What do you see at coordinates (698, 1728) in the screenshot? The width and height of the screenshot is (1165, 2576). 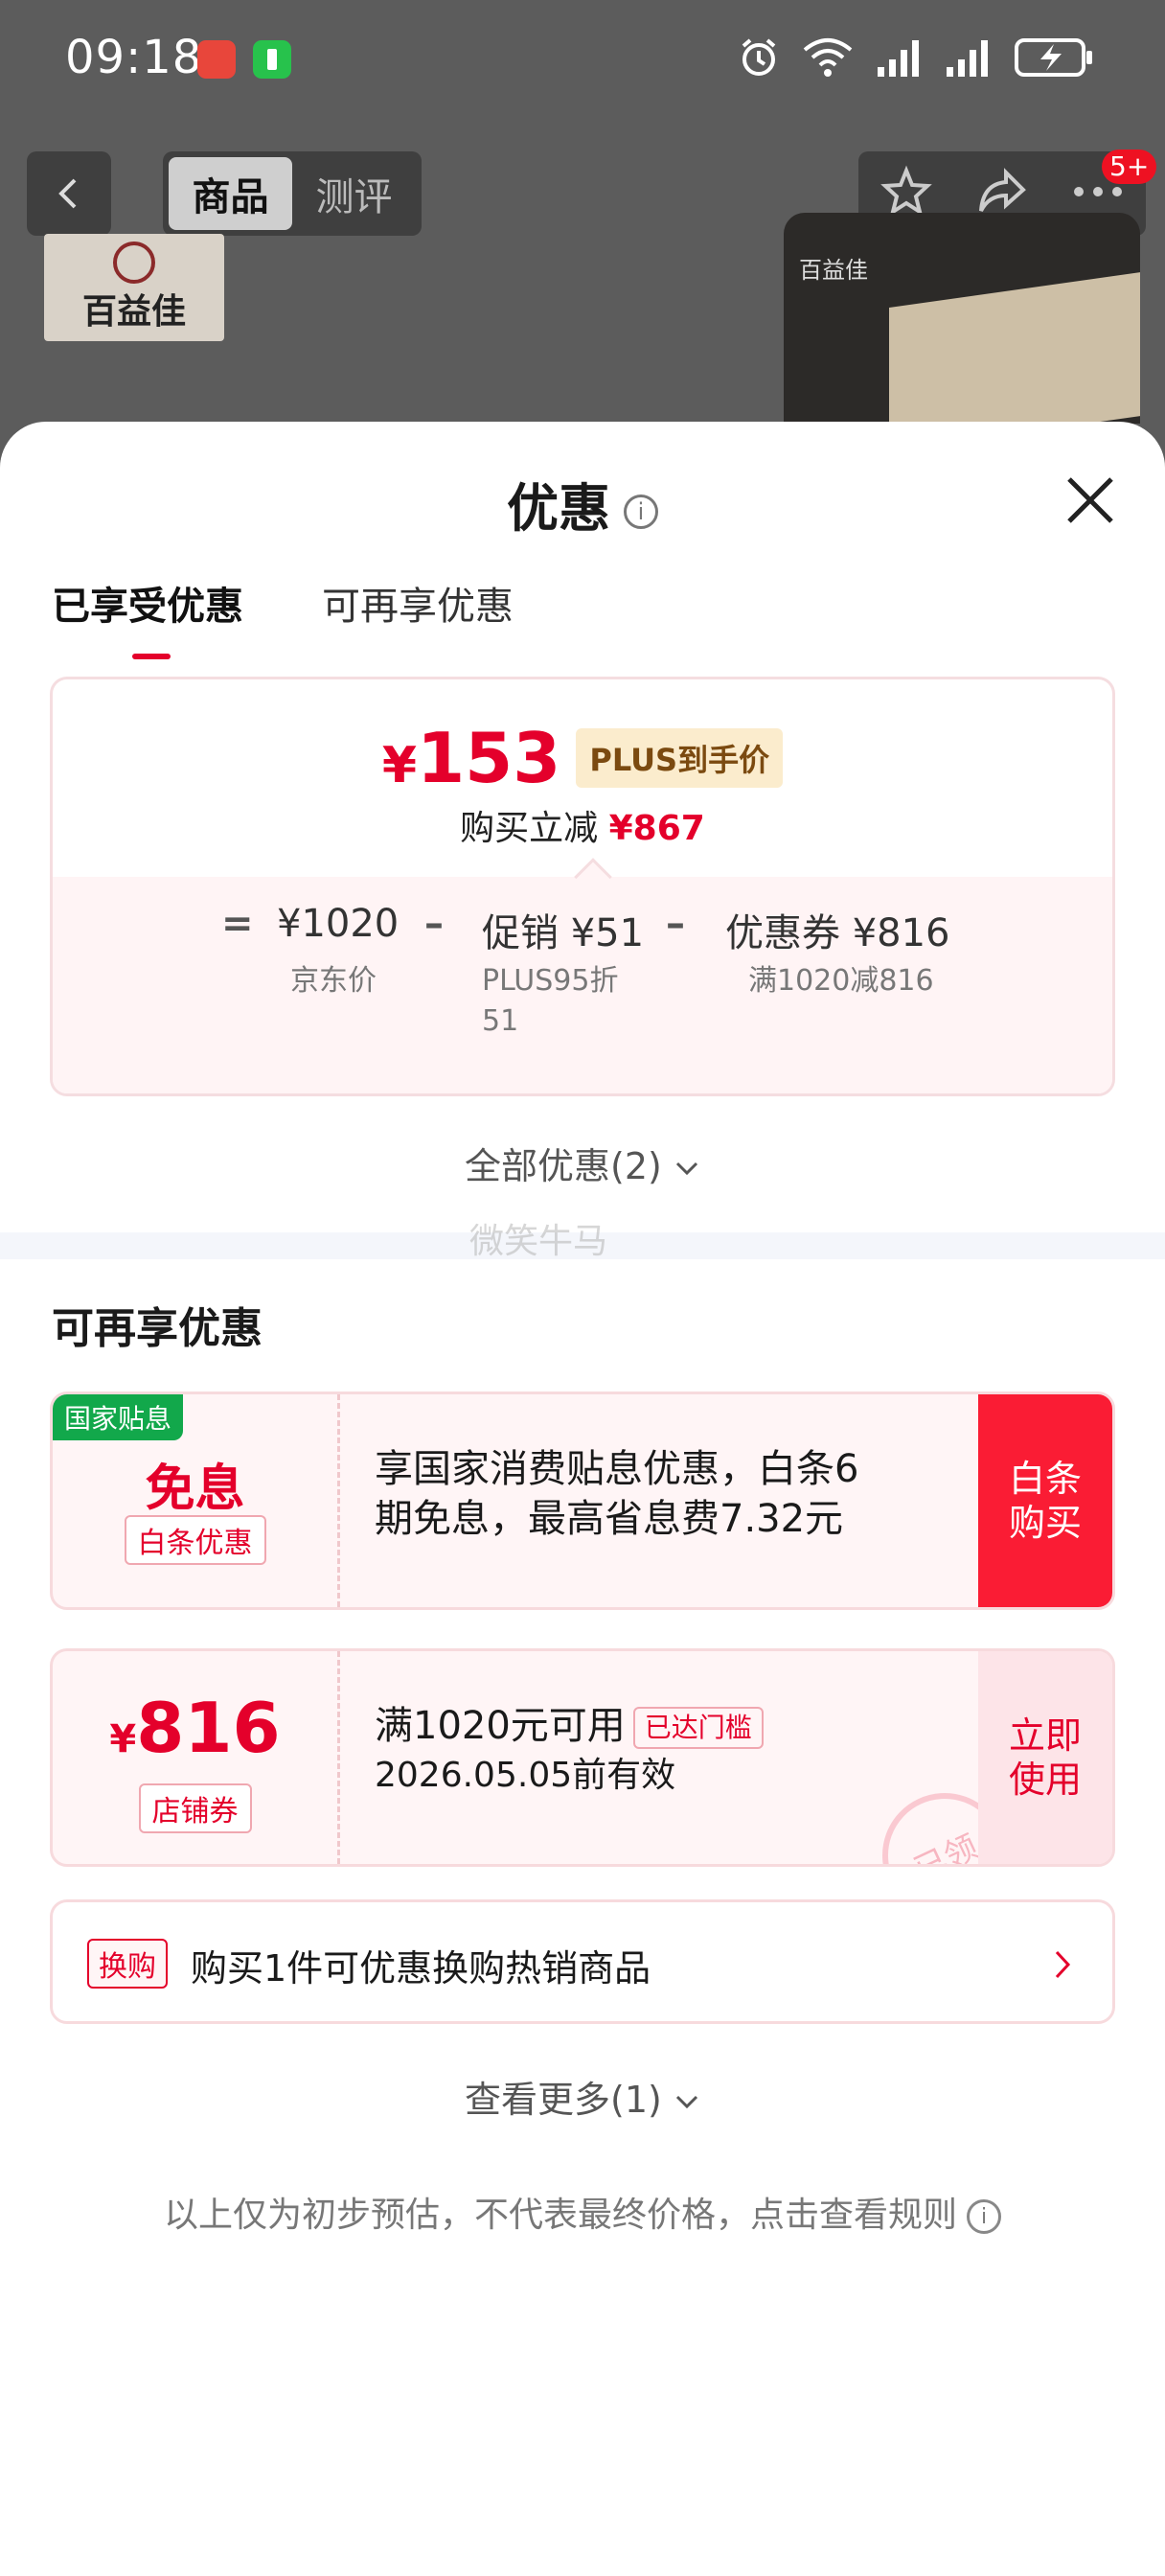 I see `threshold-badge: 已达门槛` at bounding box center [698, 1728].